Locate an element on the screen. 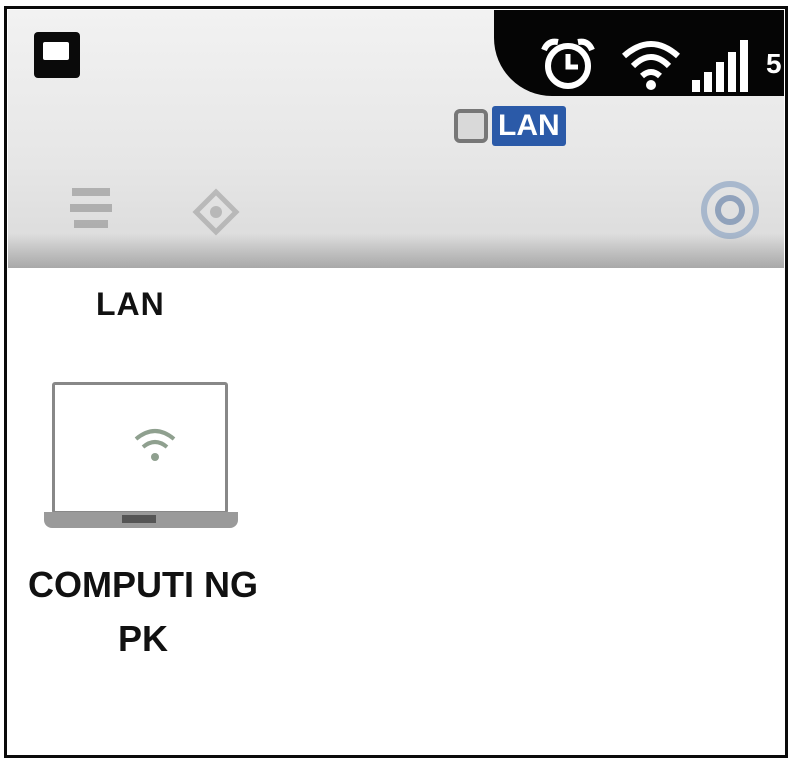 This screenshot has width=794, height=764. settings-ring-icon is located at coordinates (730, 210).